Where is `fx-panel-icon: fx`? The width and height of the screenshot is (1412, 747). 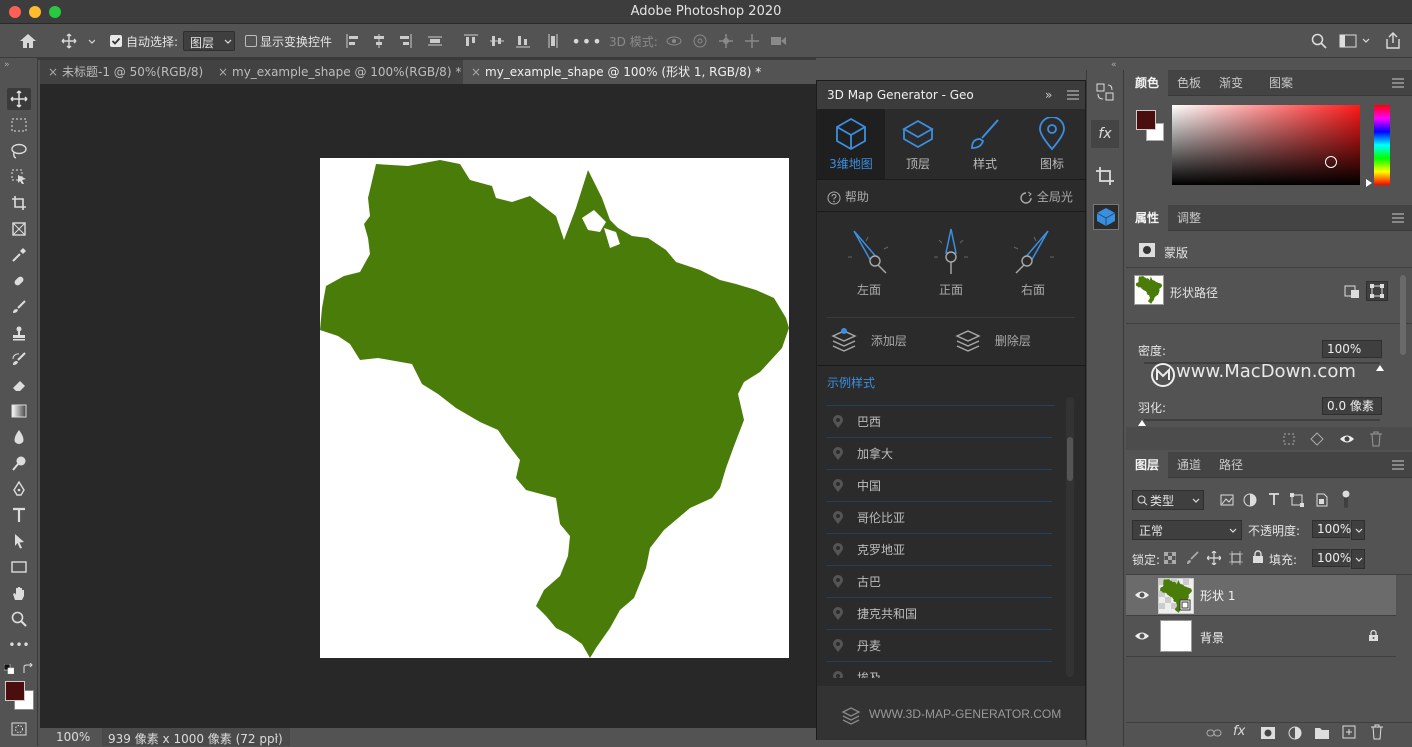 fx-panel-icon: fx is located at coordinates (1105, 134).